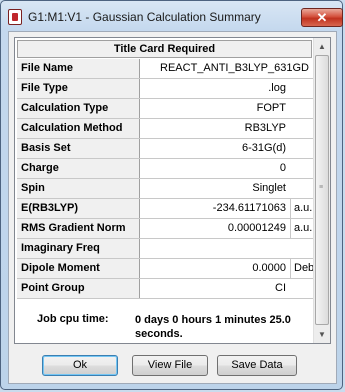 This screenshot has height=392, width=345. What do you see at coordinates (78, 248) in the screenshot?
I see `row-label: Imaginary Freq` at bounding box center [78, 248].